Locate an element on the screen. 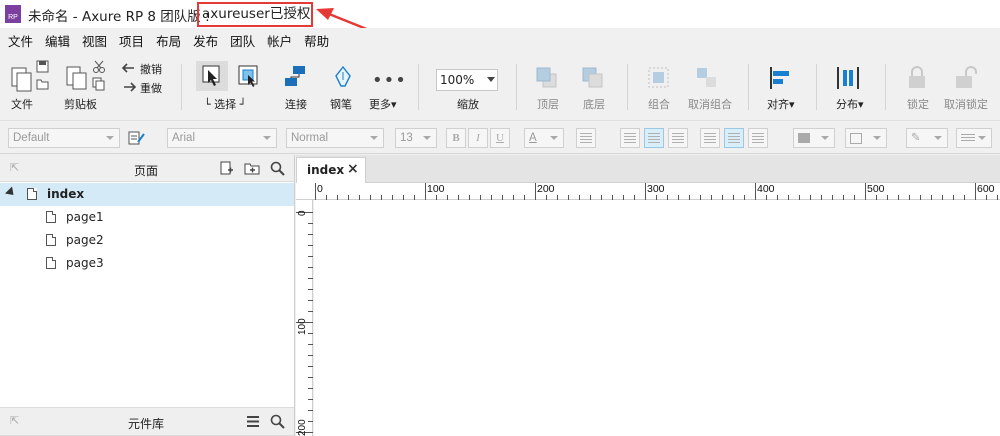  page-tree-item-index: index is located at coordinates (147, 194).